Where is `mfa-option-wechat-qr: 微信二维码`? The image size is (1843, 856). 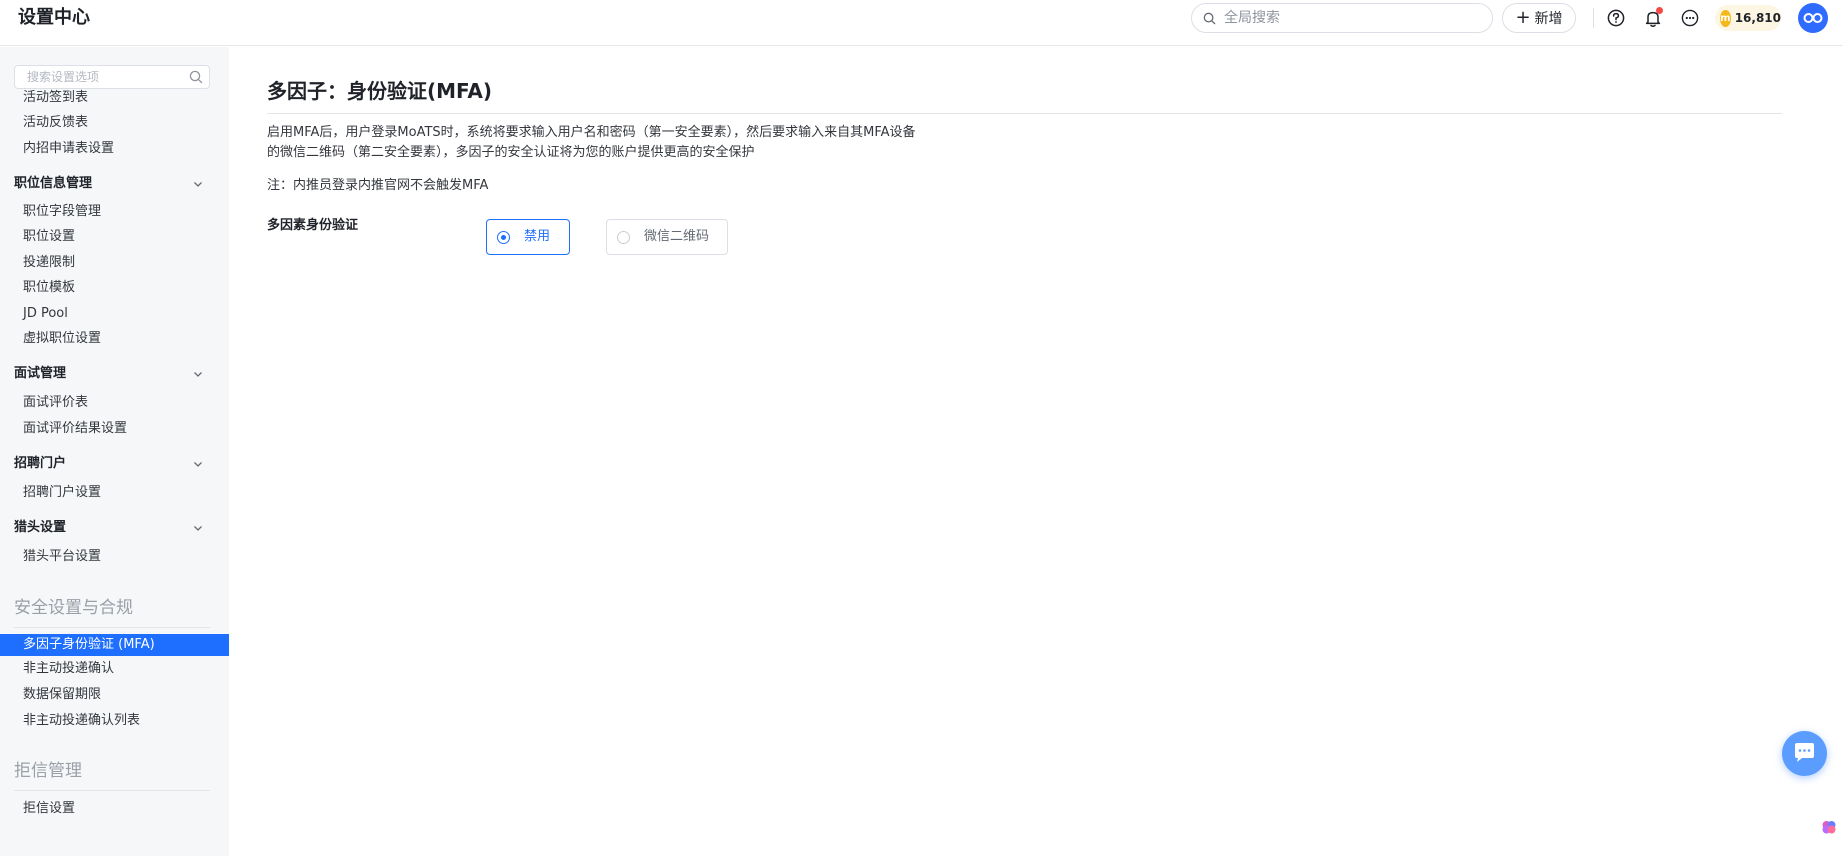
mfa-option-wechat-qr: 微信二维码 is located at coordinates (667, 237).